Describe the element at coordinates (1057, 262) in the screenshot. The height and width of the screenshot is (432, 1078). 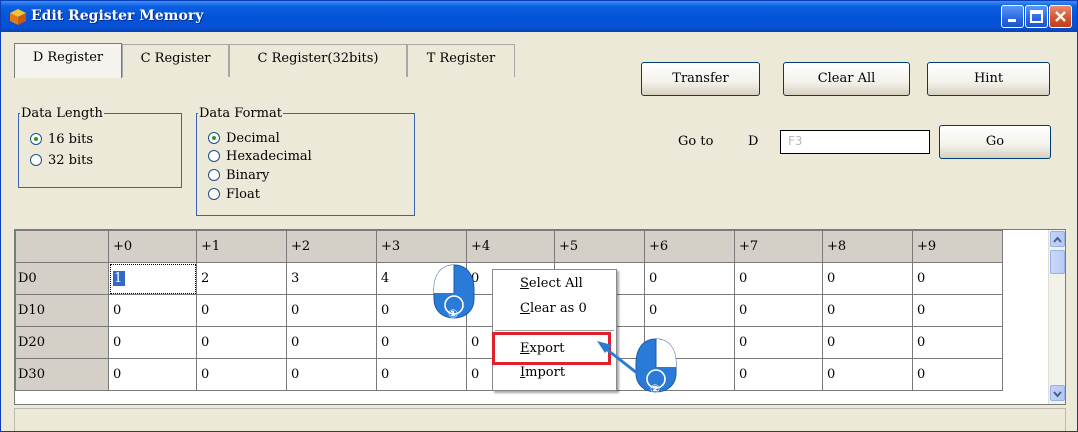
I see `scroll-thumb` at that location.